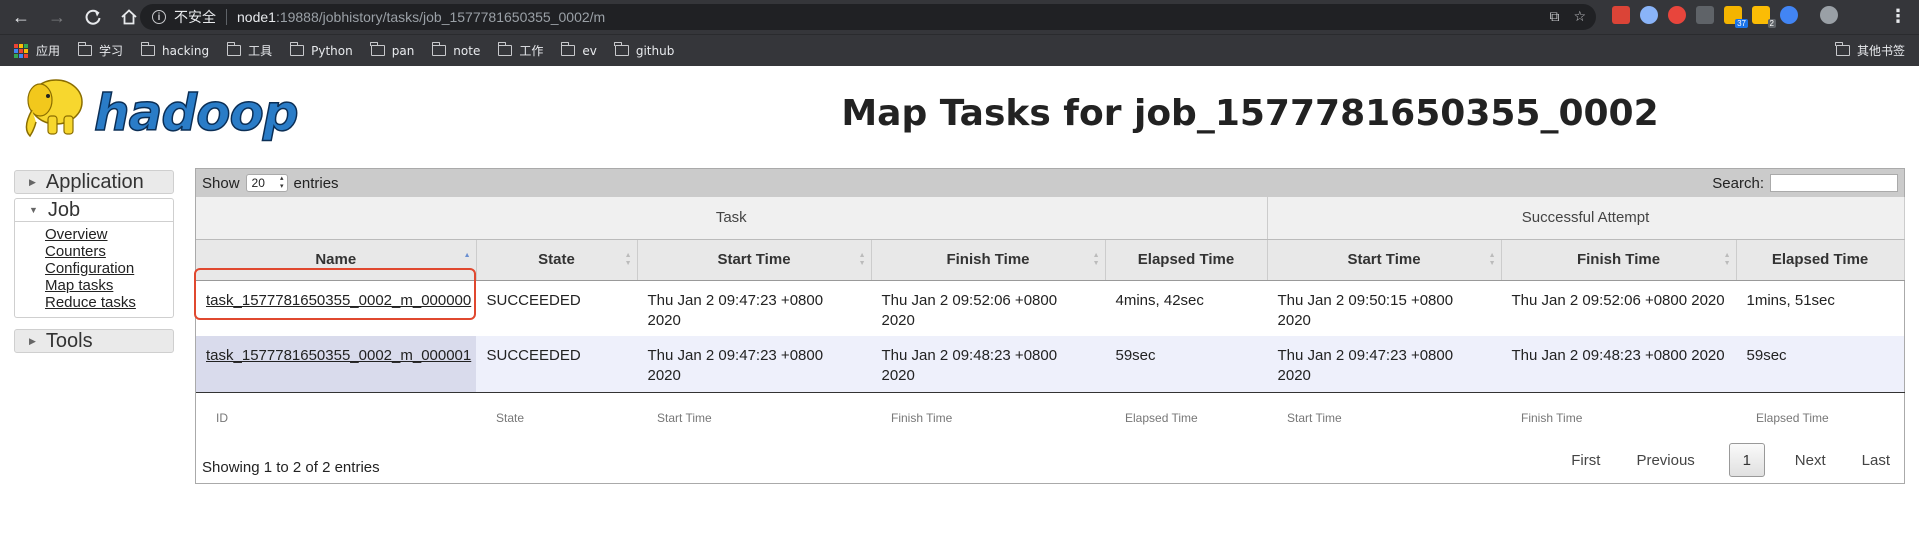 The height and width of the screenshot is (552, 1919). Describe the element at coordinates (21, 50) in the screenshot. I see `apps-icon` at that location.